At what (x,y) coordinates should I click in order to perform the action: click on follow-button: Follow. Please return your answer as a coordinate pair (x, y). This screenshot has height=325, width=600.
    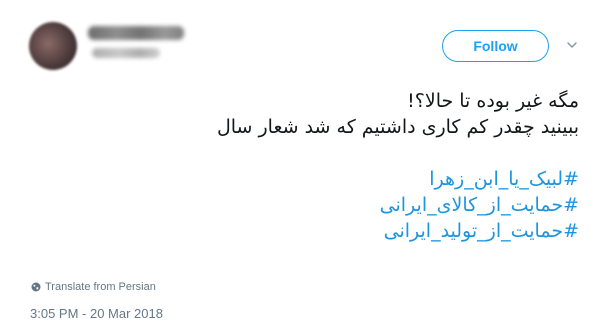
    Looking at the image, I should click on (495, 46).